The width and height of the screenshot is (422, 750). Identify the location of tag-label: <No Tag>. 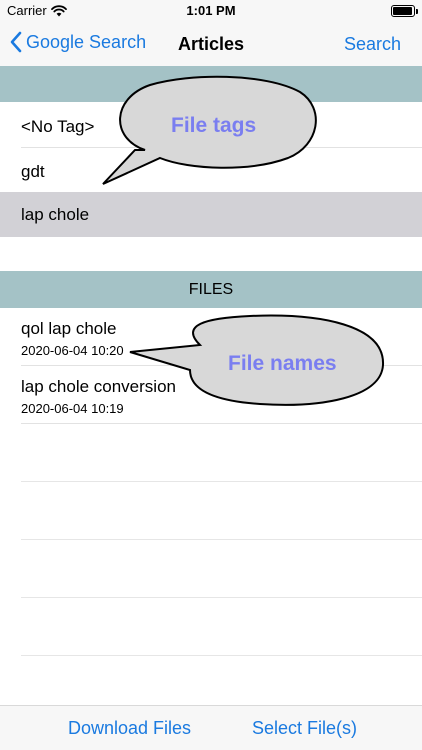
(58, 126).